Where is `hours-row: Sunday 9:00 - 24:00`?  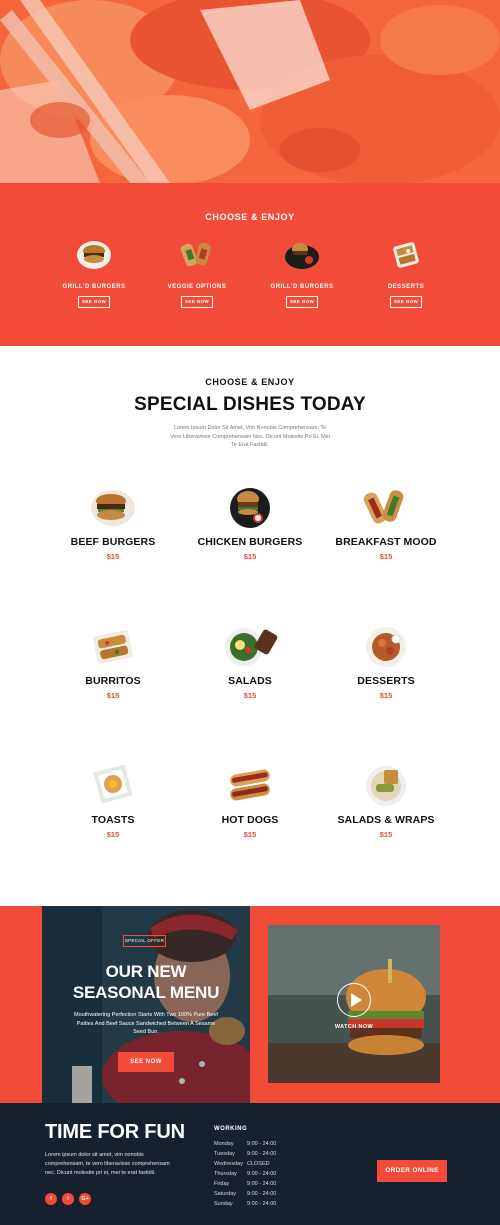 hours-row: Sunday 9:00 - 24:00 is located at coordinates (259, 1204).